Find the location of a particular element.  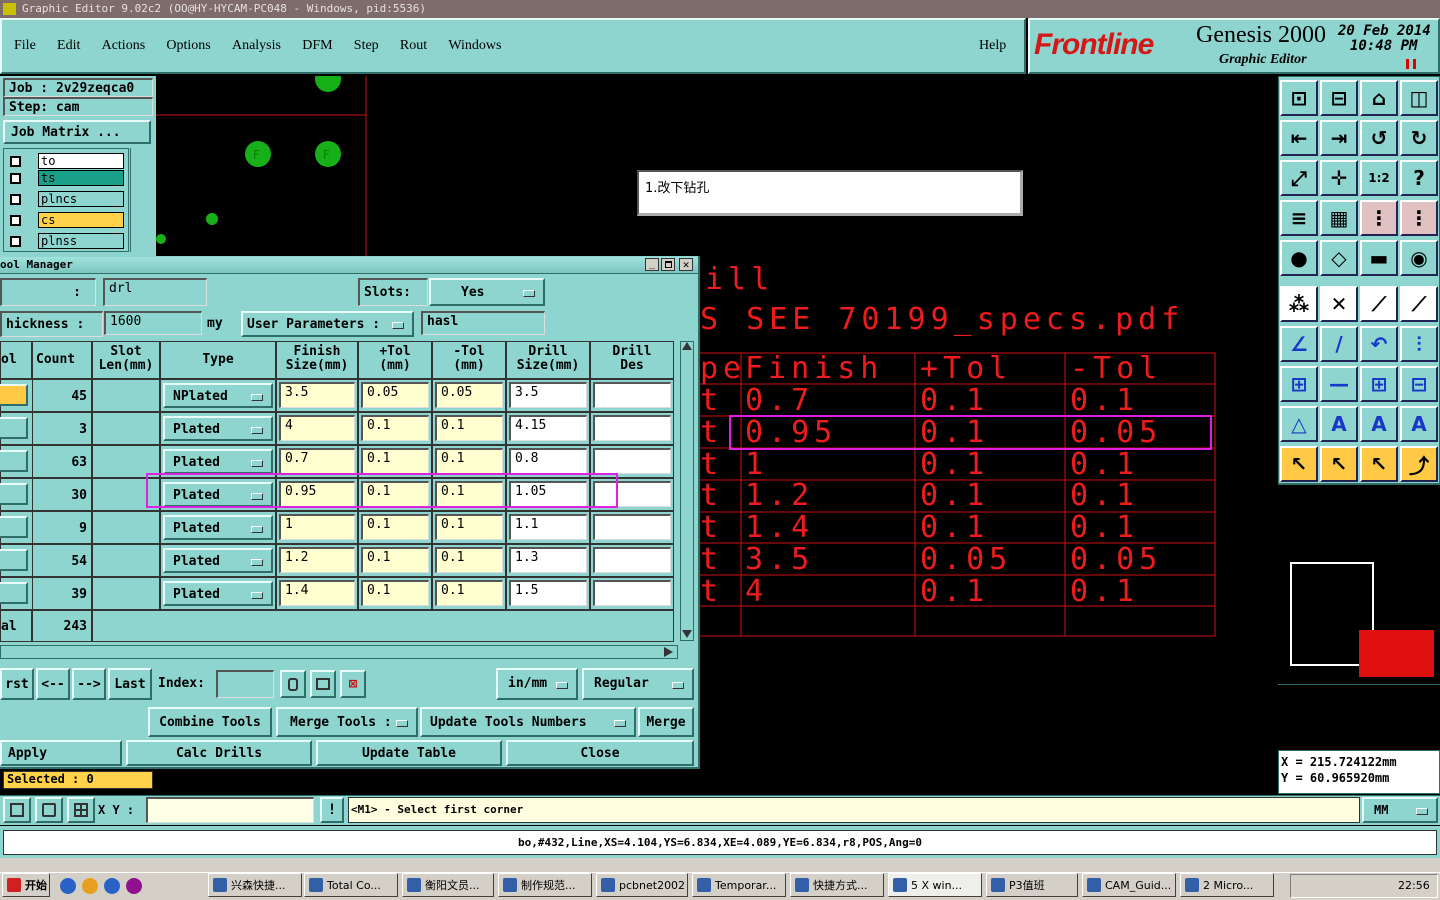

fit-icon: ⤢ is located at coordinates (1299, 178).